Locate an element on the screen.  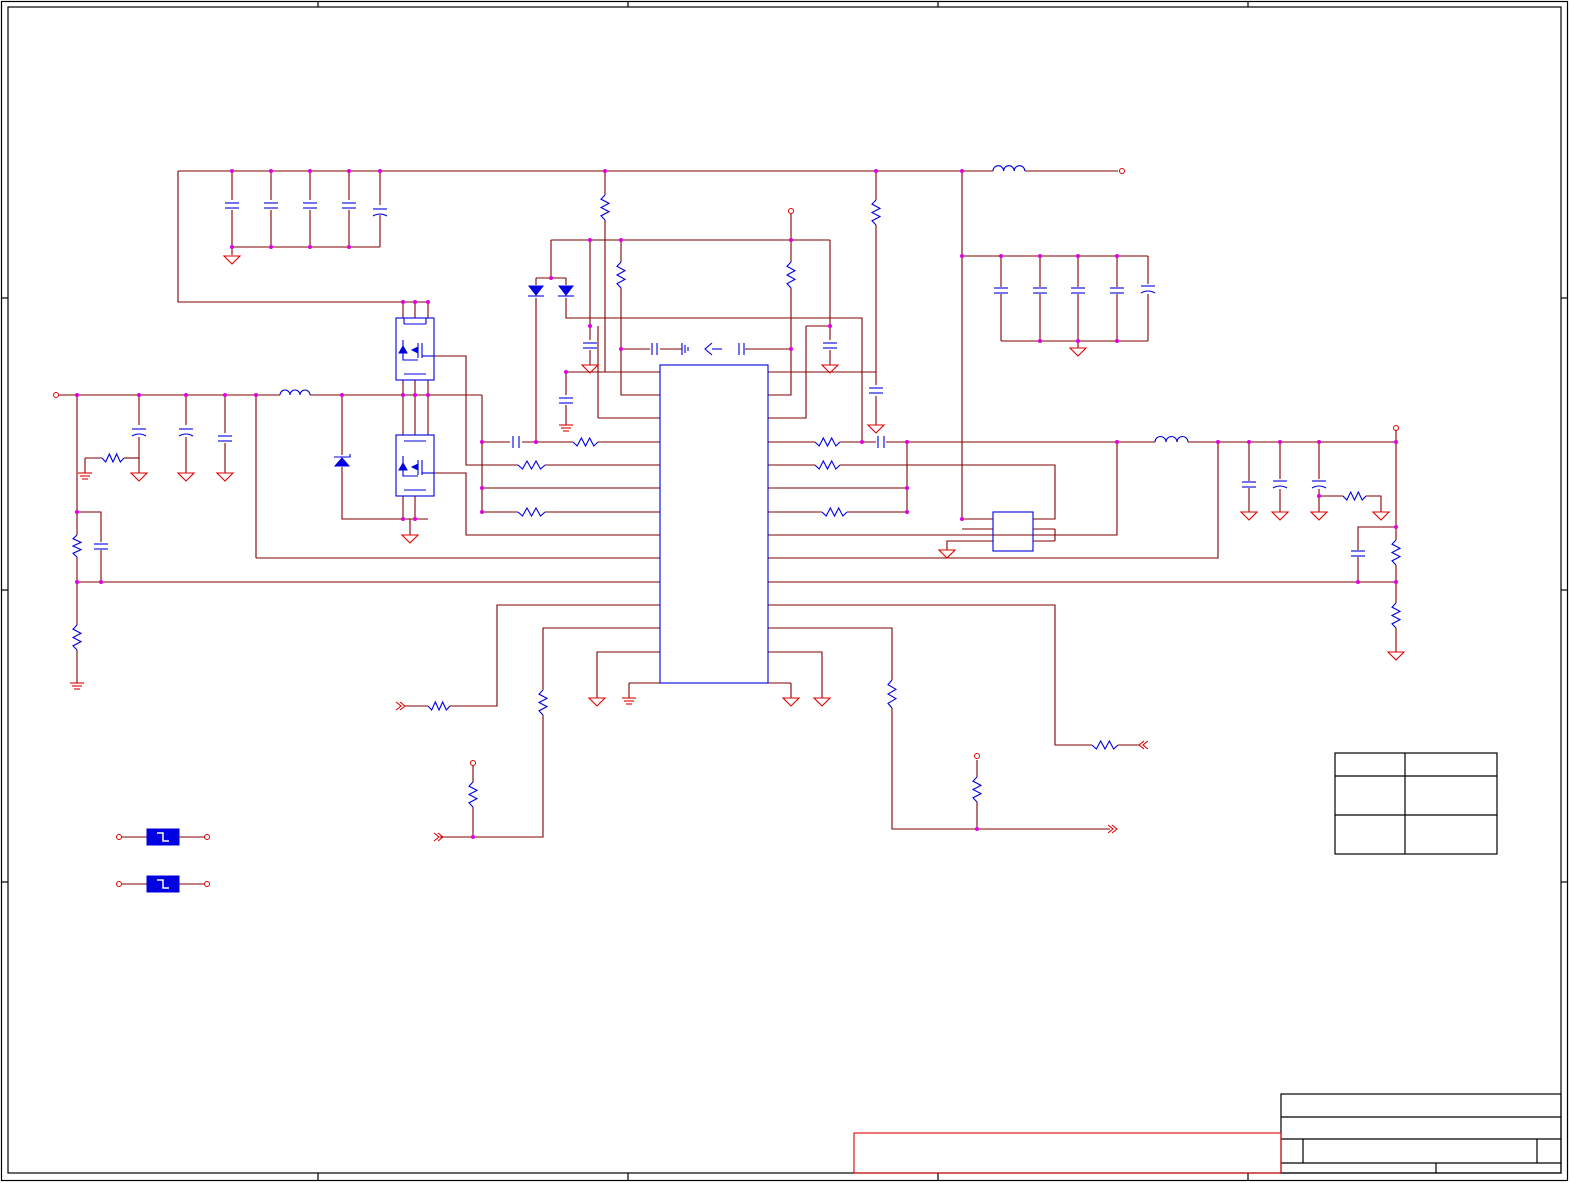
q-low-side is located at coordinates (415, 465).